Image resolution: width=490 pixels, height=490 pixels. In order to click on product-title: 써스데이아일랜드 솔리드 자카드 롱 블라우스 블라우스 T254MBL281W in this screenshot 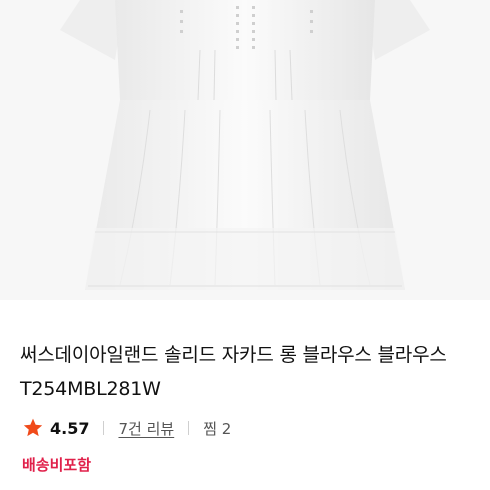, I will do `click(233, 372)`.